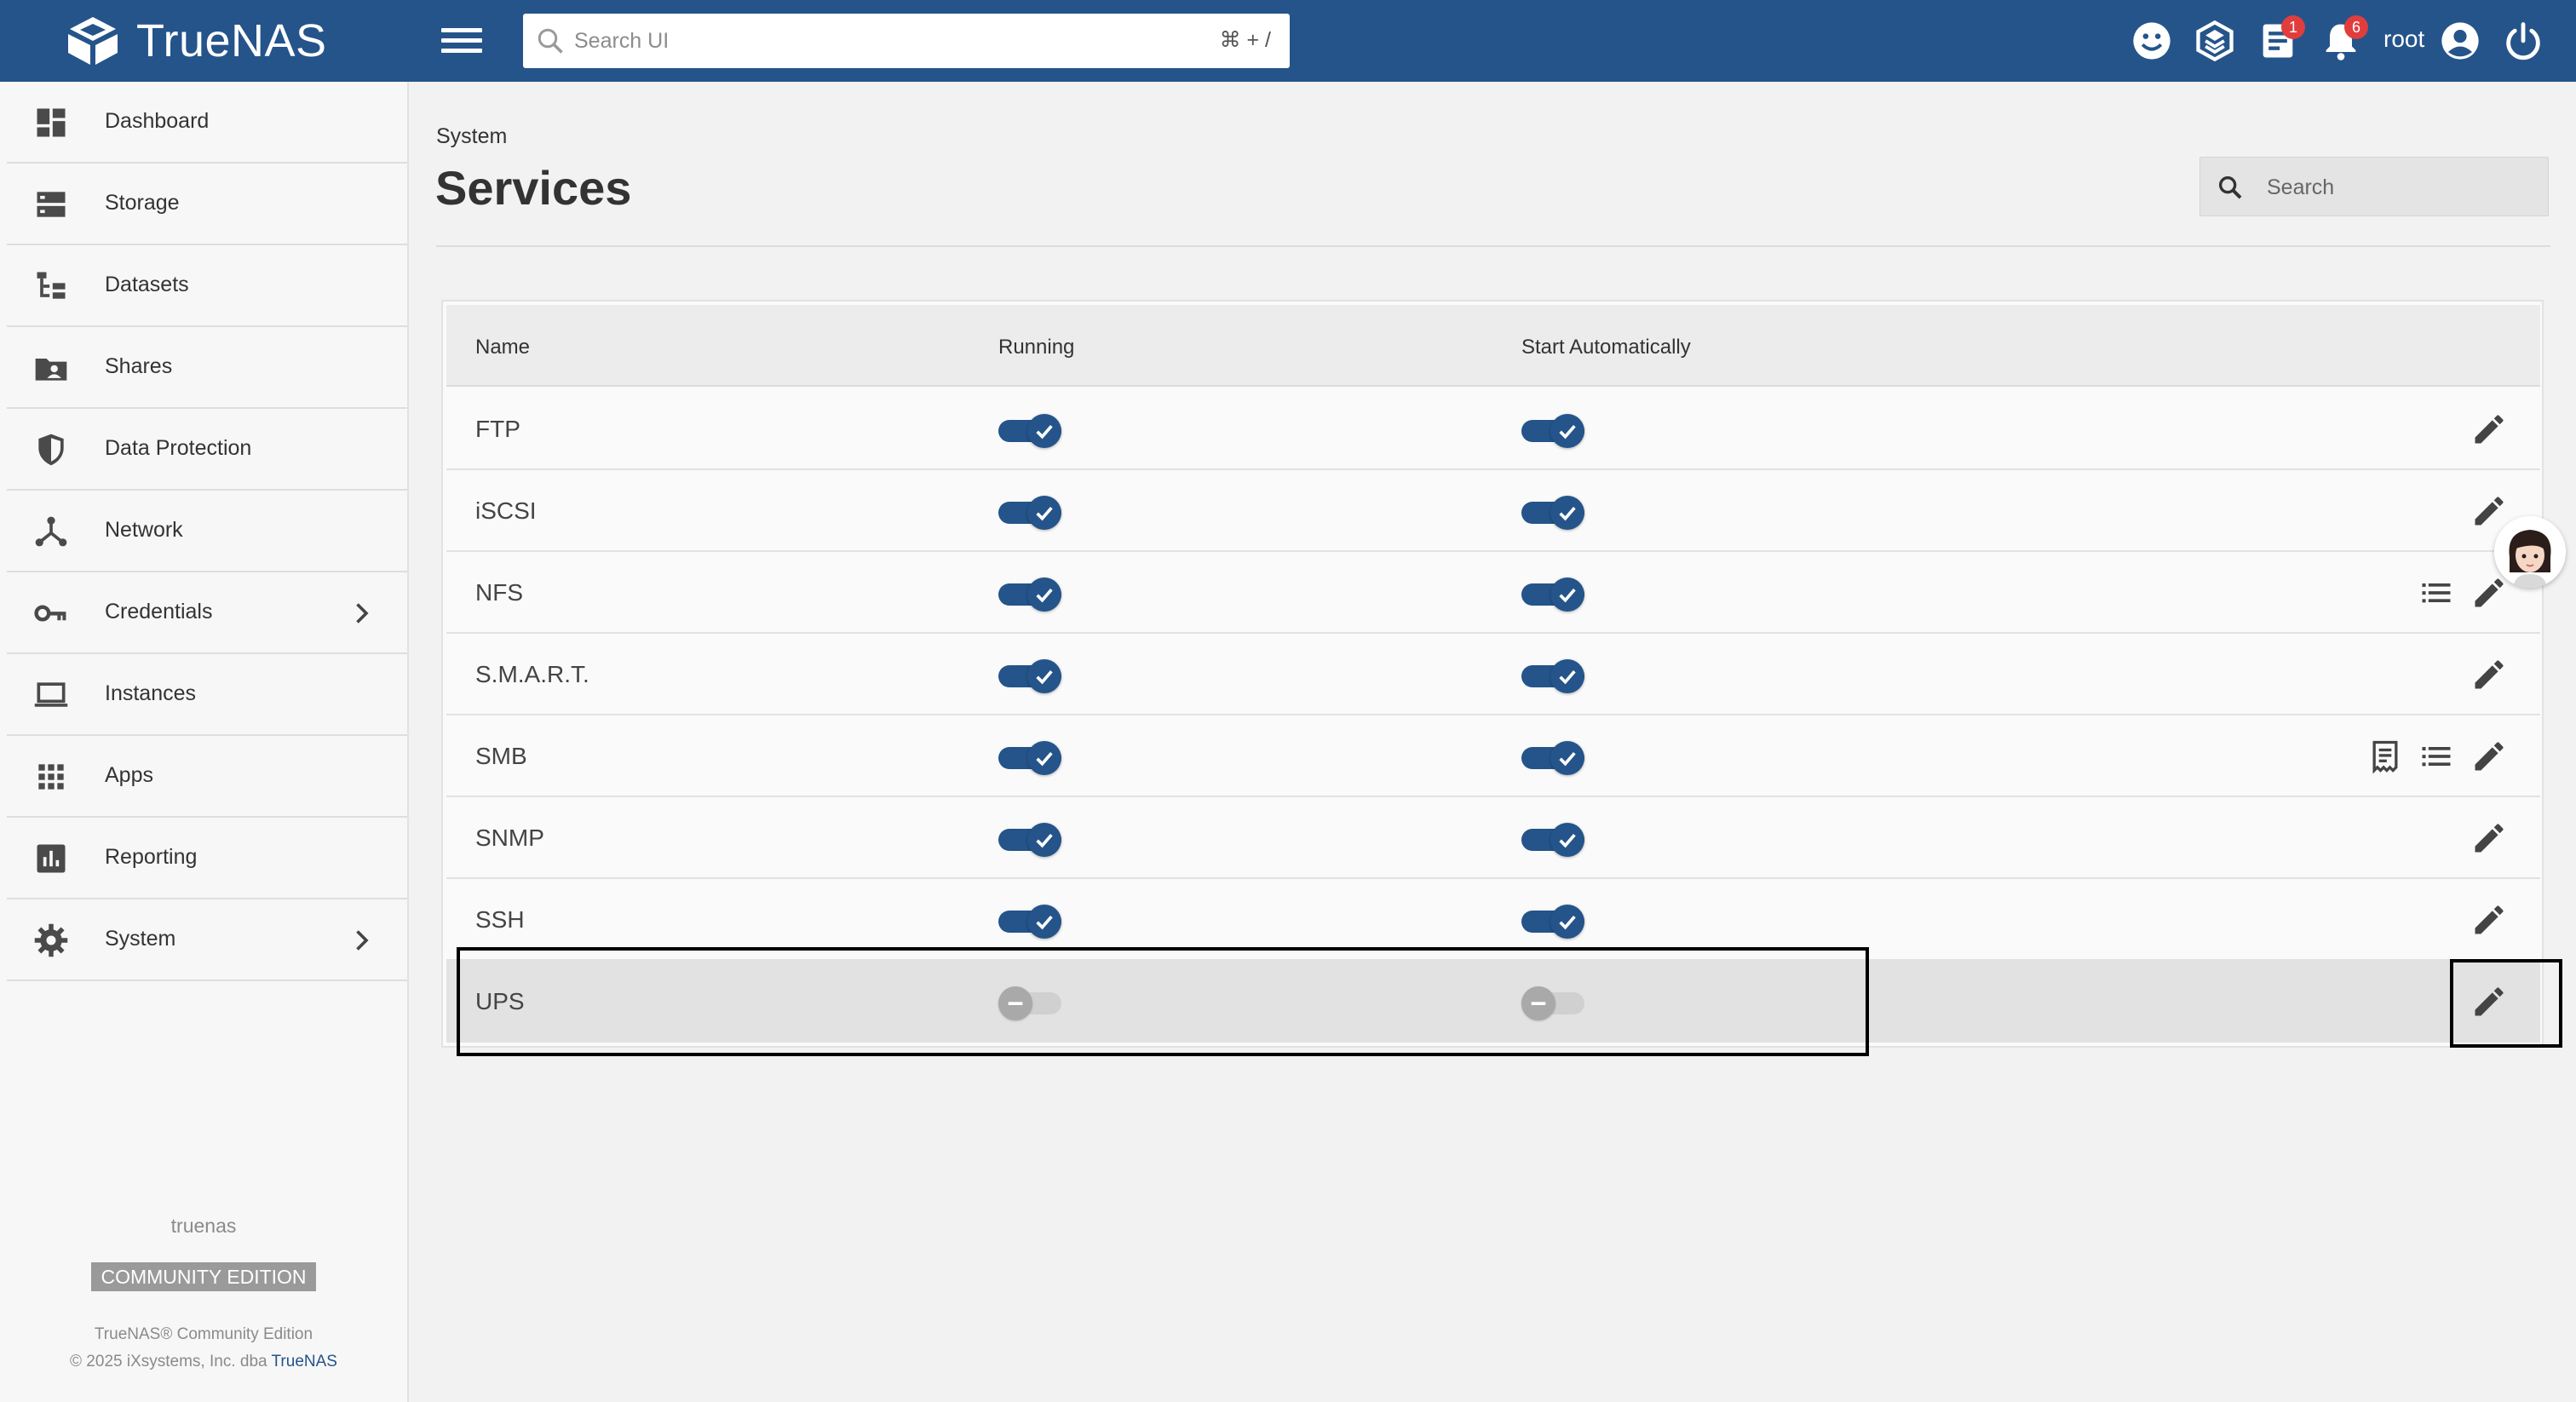  I want to click on sidebar-item-system: System, so click(207, 940).